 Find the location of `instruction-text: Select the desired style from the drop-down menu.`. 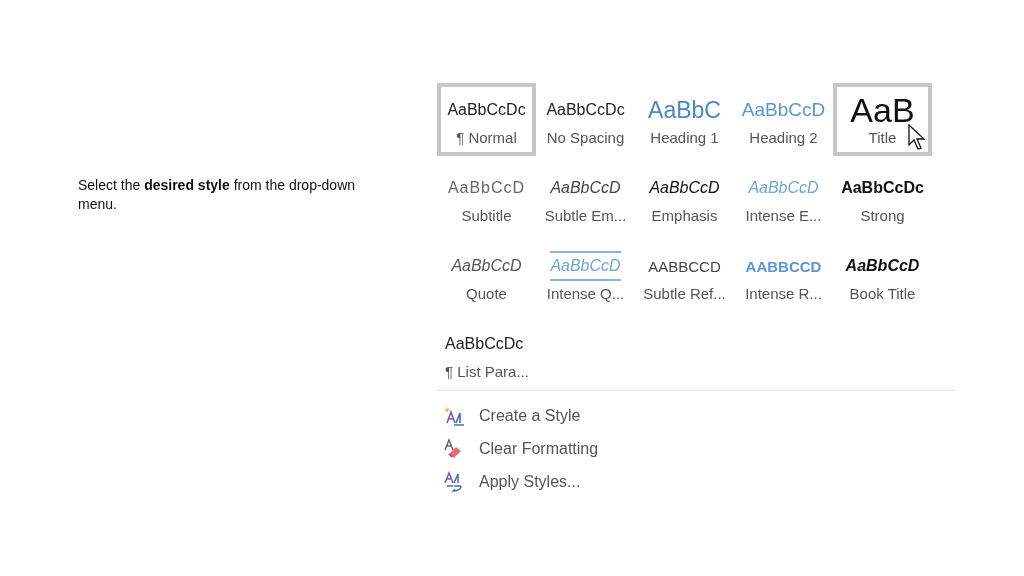

instruction-text: Select the desired style from the drop-down menu. is located at coordinates (217, 195).